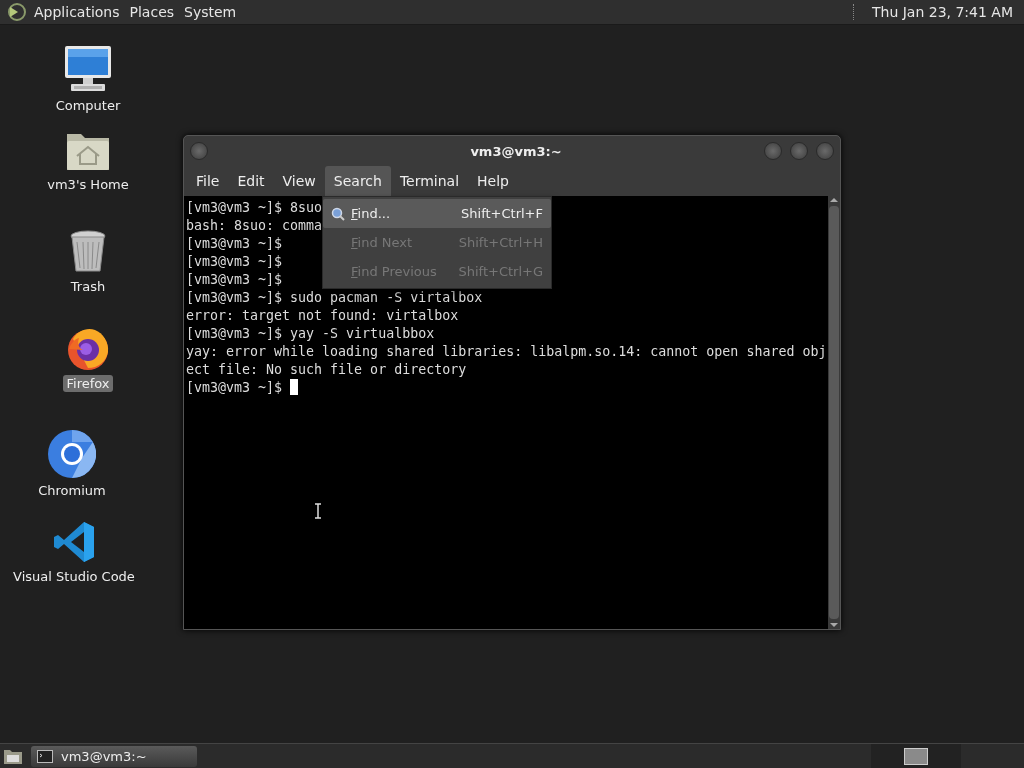  What do you see at coordinates (322, 316) in the screenshot?
I see `terminal-line: error: target not found: virtalbox` at bounding box center [322, 316].